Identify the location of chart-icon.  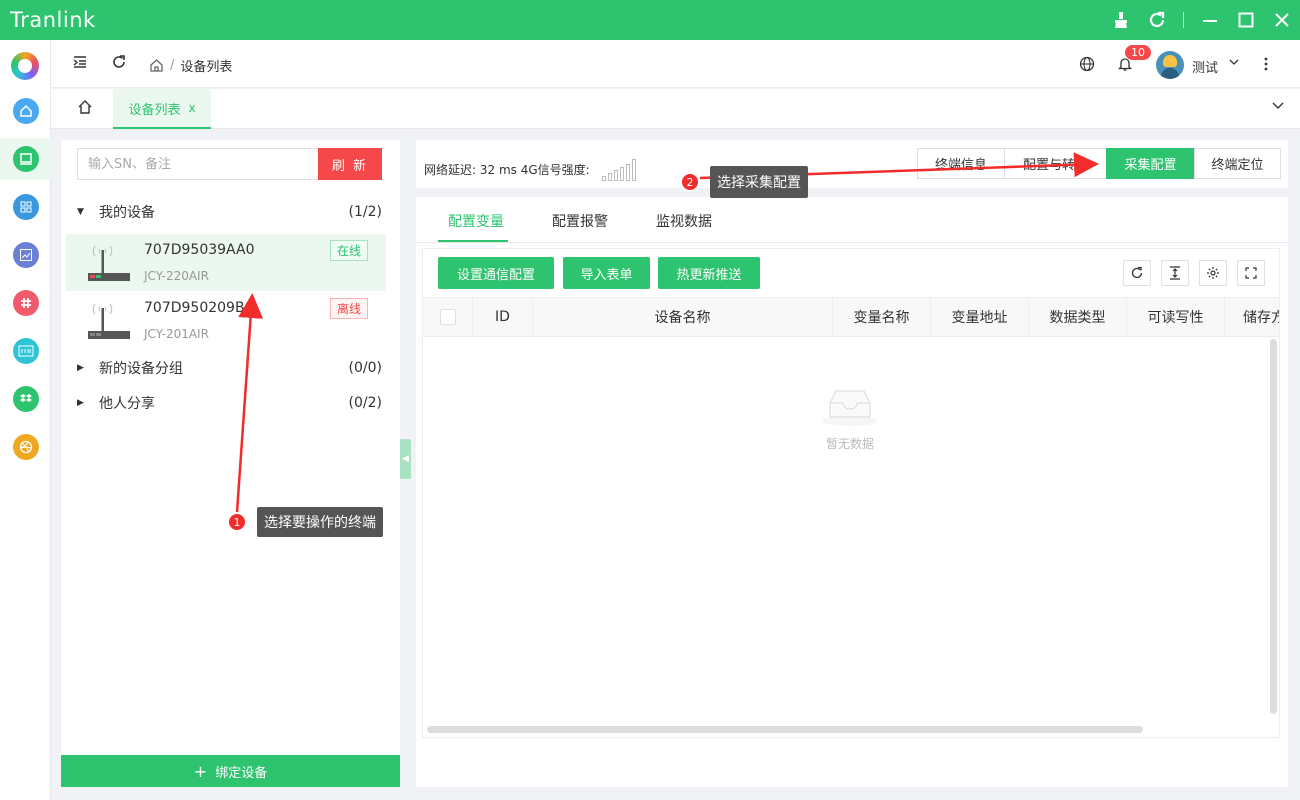
(26, 255).